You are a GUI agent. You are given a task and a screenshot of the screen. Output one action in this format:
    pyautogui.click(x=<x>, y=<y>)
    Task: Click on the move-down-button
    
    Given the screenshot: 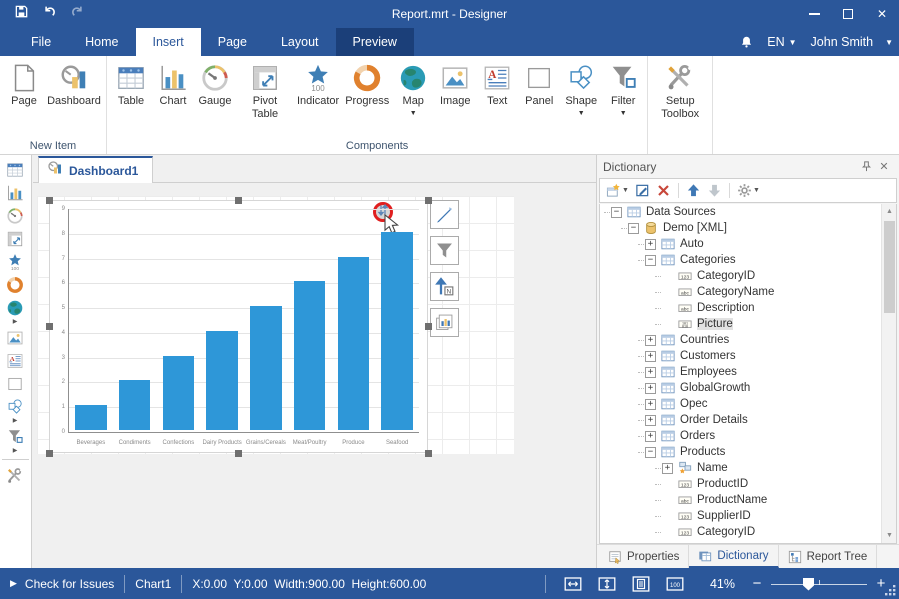 What is the action you would take?
    pyautogui.click(x=714, y=191)
    